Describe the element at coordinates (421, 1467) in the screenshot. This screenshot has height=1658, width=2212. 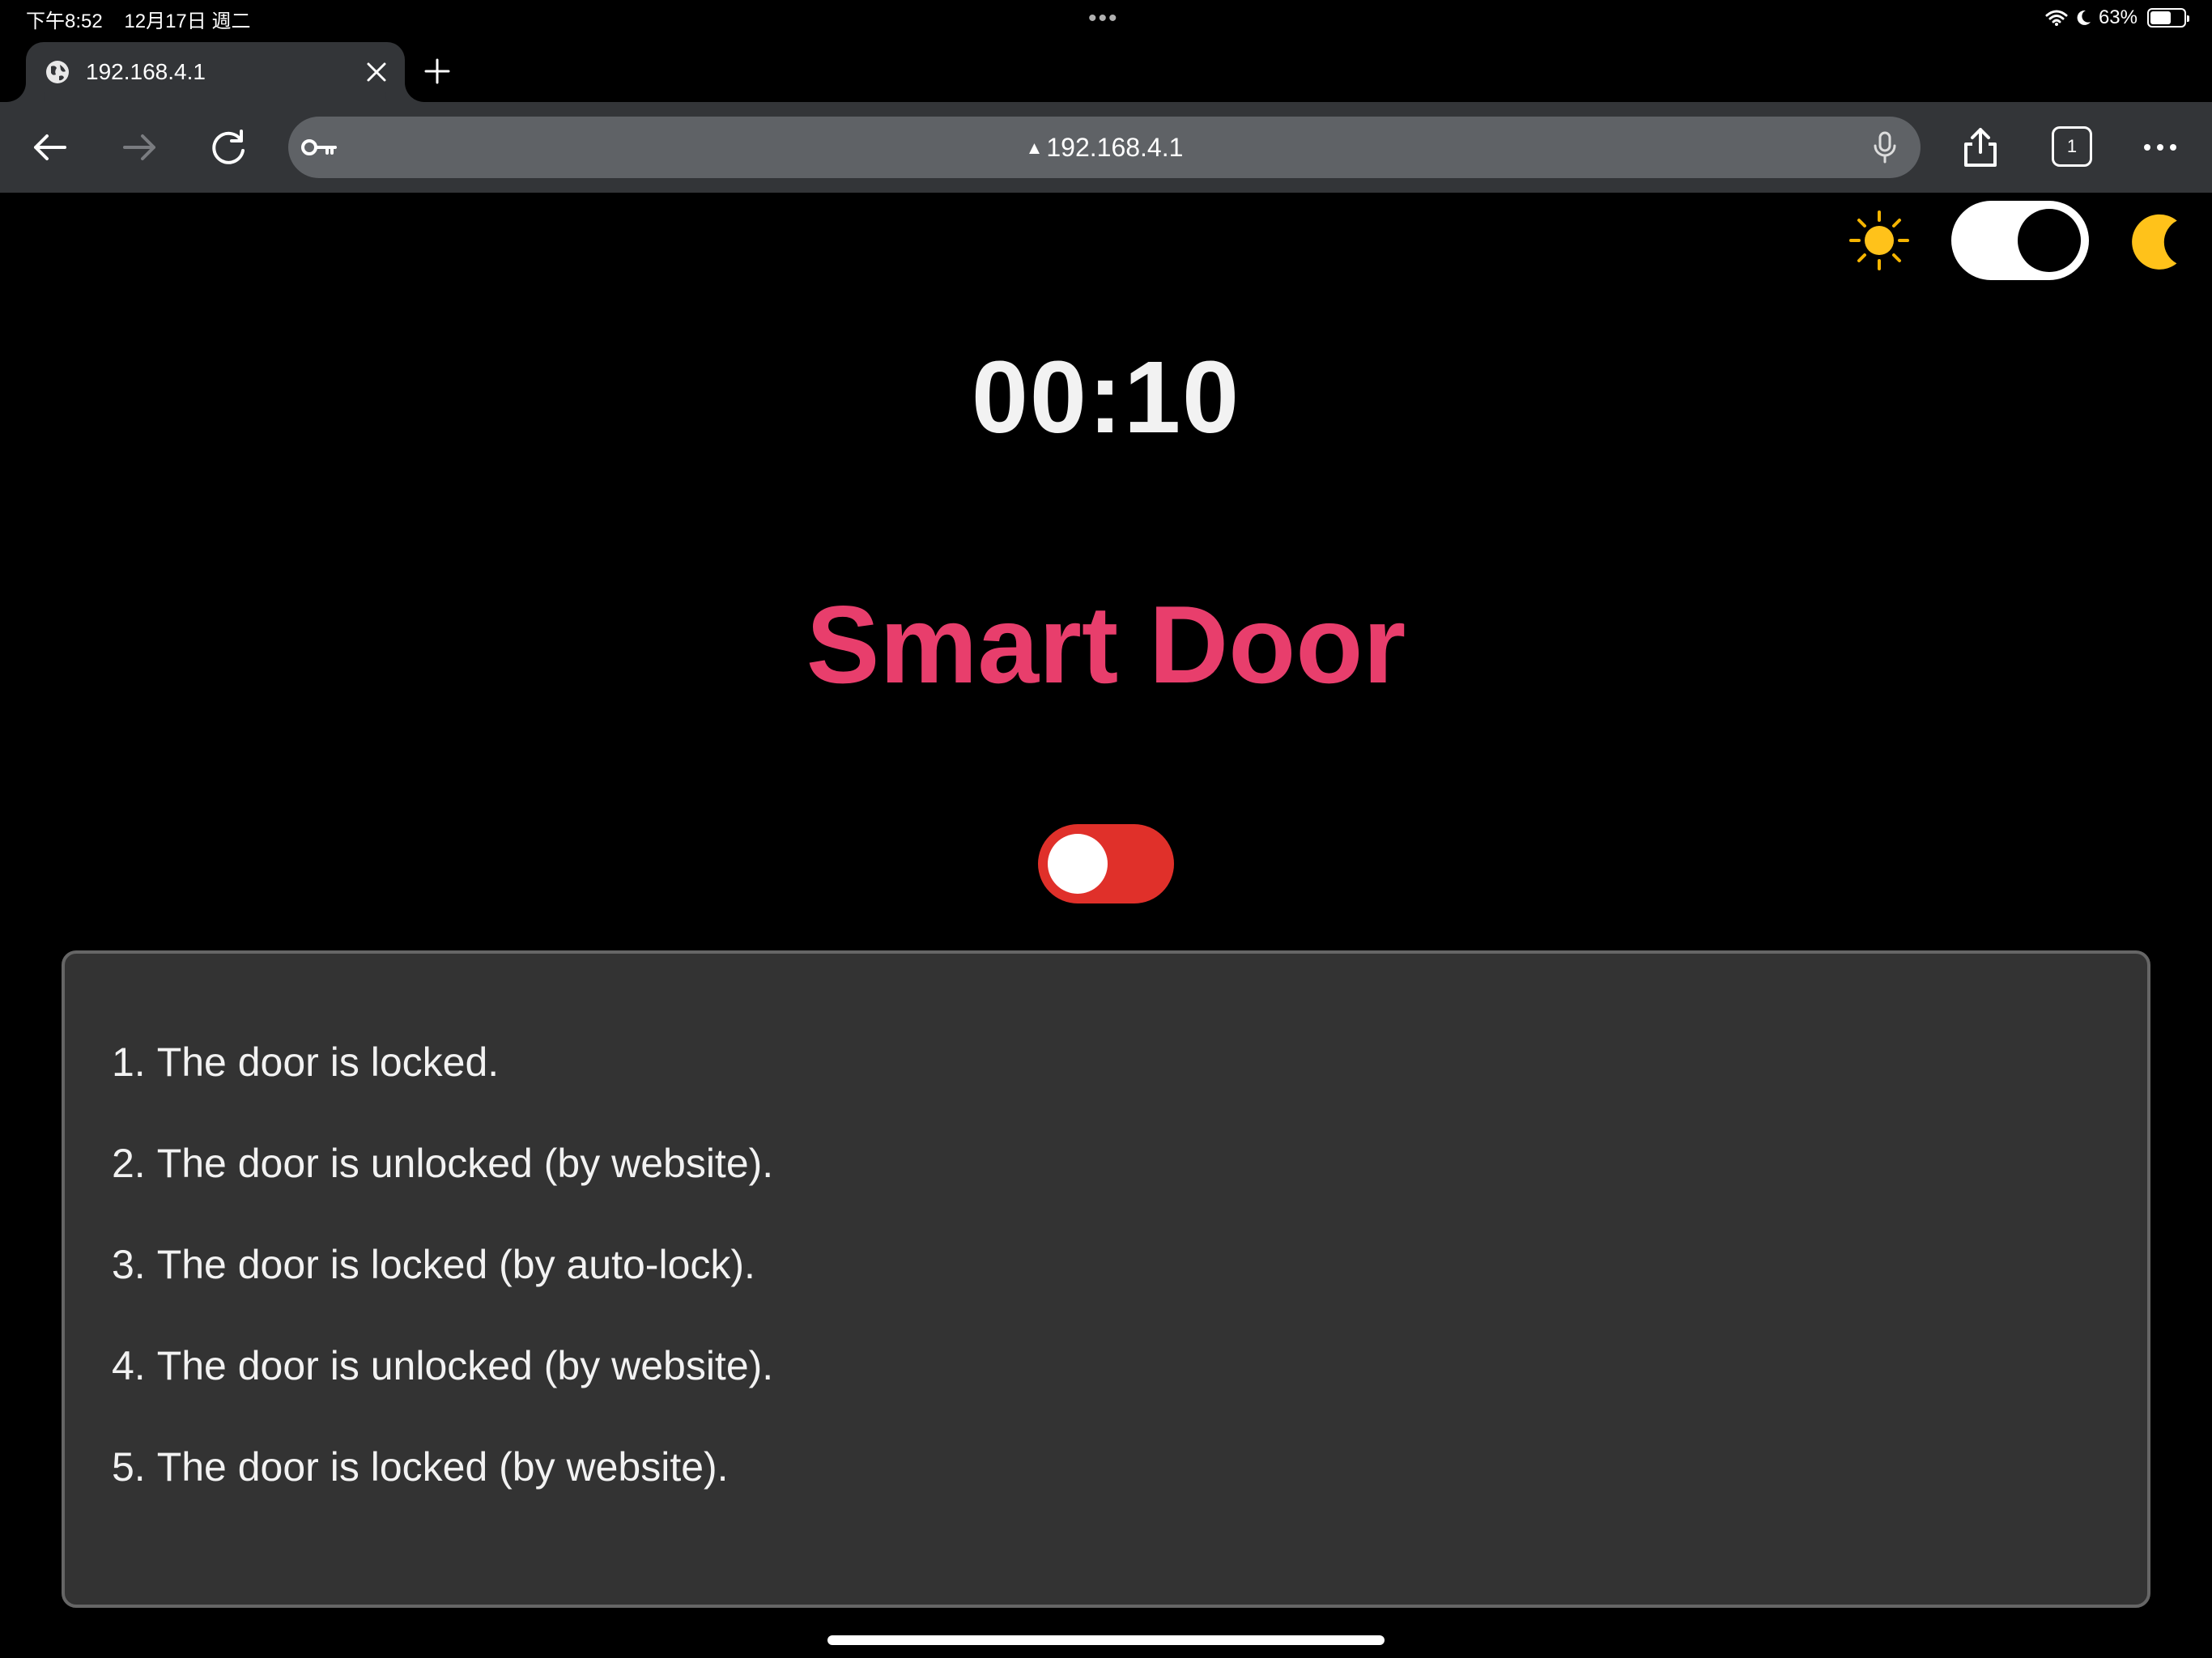
I see `log-item: 5. The door is locked (by website).` at that location.